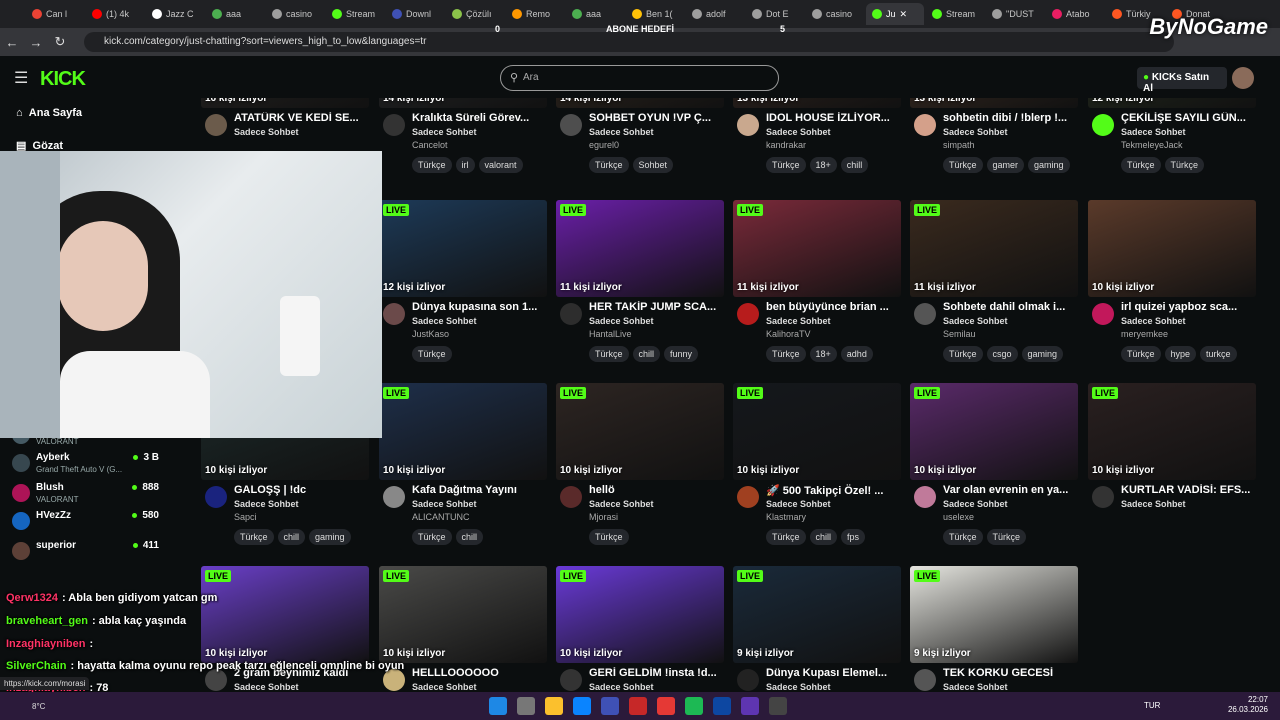  I want to click on stream-thumbnail: LIVE 12 kişi izliyor, so click(463, 248).